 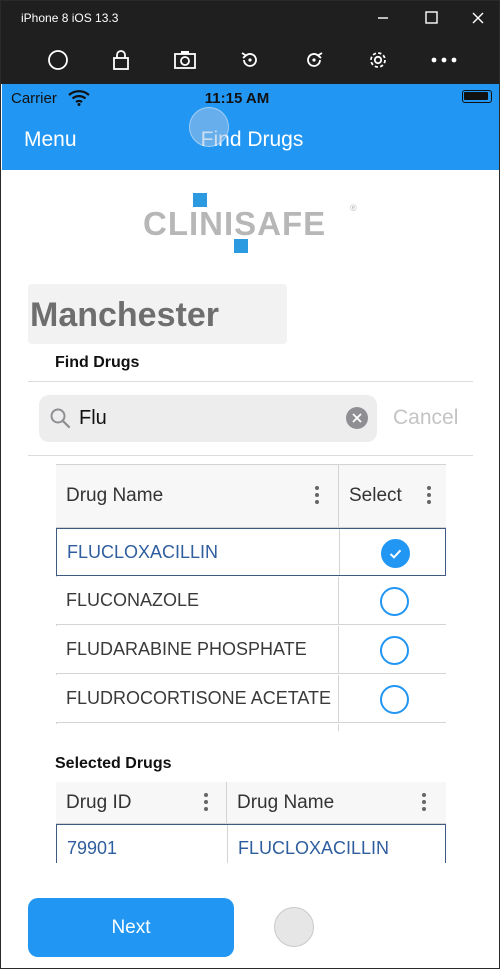 I want to click on logo-square-bottom, so click(x=241, y=246).